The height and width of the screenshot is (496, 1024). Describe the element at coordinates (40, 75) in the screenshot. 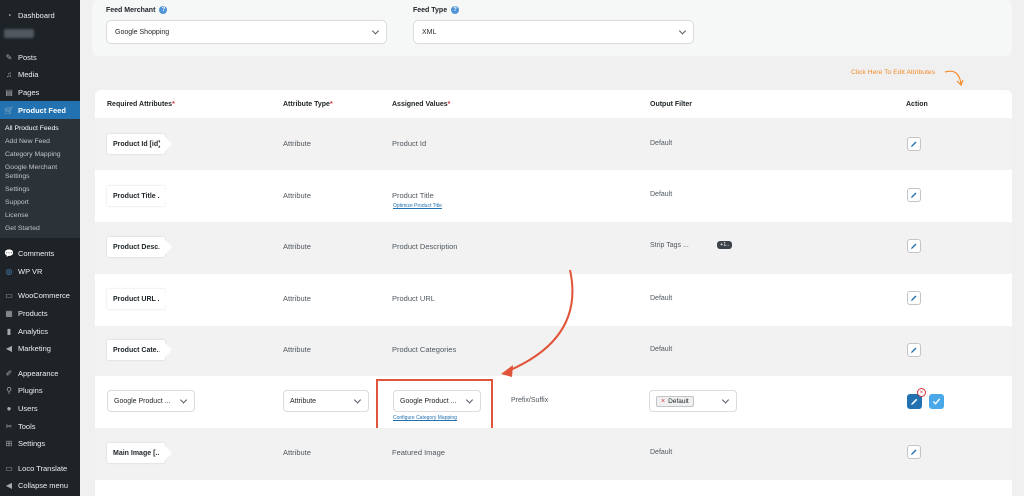

I see `sidebar-item-media: ♫ Media` at that location.